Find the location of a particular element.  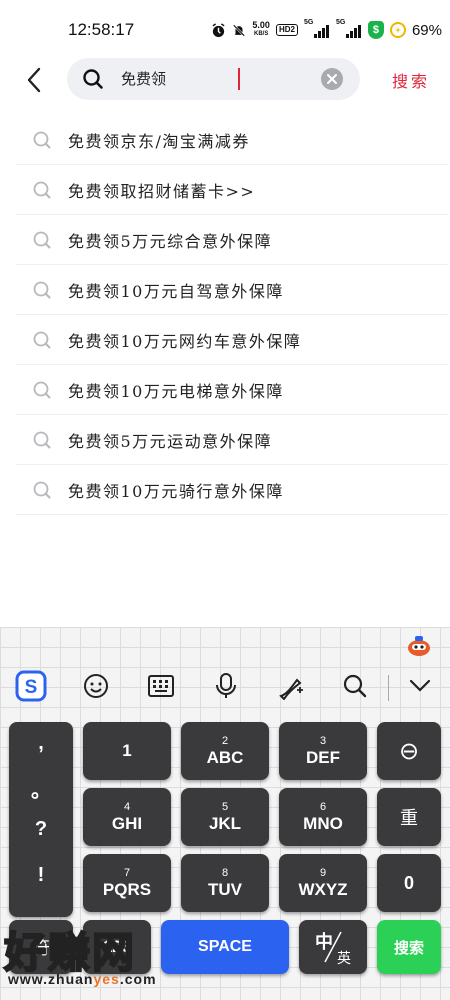

punct-comma: , is located at coordinates (41, 743).